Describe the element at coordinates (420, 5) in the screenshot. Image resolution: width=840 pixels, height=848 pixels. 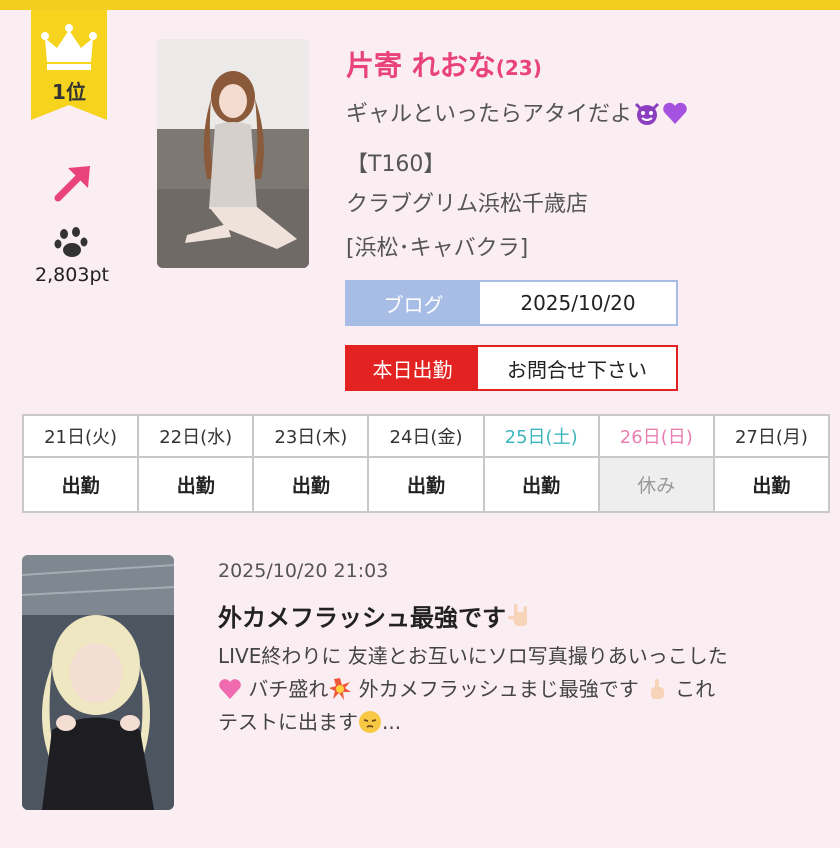
I see `top-accent-bar` at that location.